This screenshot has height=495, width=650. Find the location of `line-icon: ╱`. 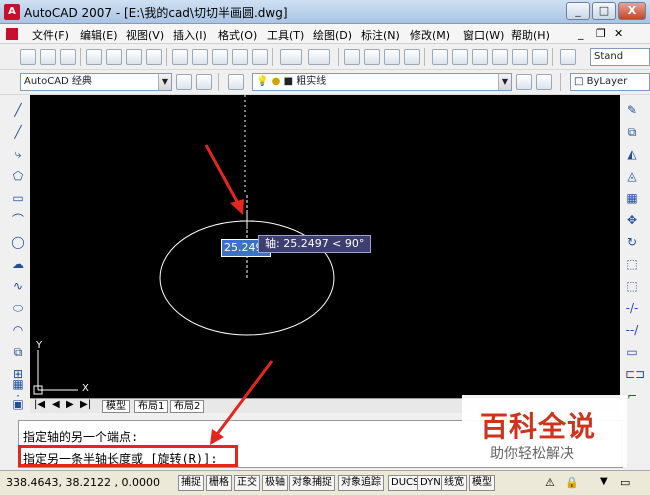

line-icon: ╱ is located at coordinates (18, 110).